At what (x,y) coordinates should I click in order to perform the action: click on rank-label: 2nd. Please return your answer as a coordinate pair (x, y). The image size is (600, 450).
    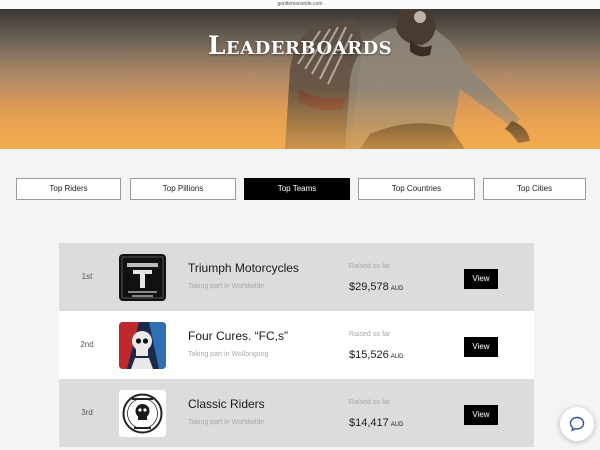
    Looking at the image, I should click on (87, 344).